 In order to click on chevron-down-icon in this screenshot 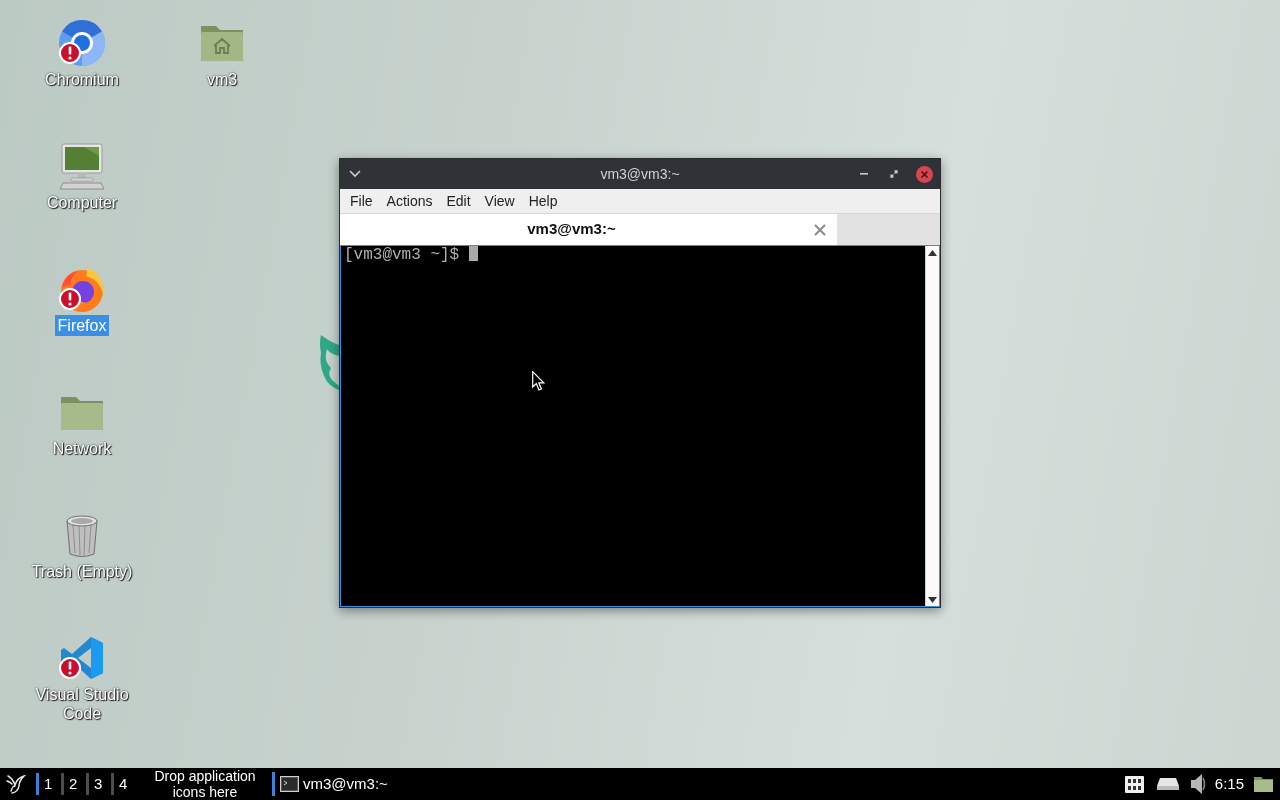, I will do `click(355, 174)`.